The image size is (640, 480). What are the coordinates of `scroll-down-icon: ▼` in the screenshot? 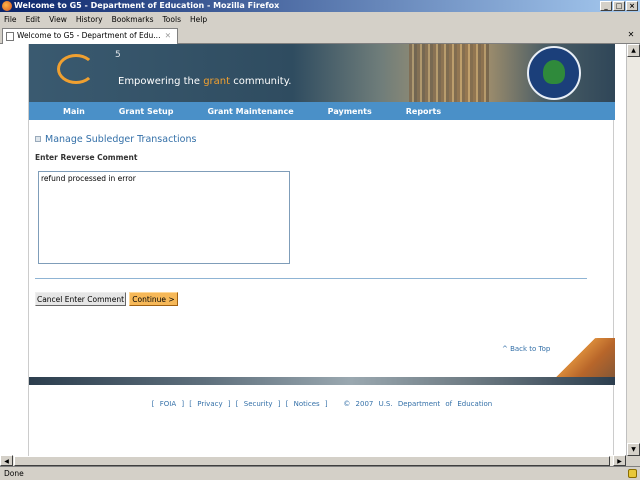 It's located at (633, 449).